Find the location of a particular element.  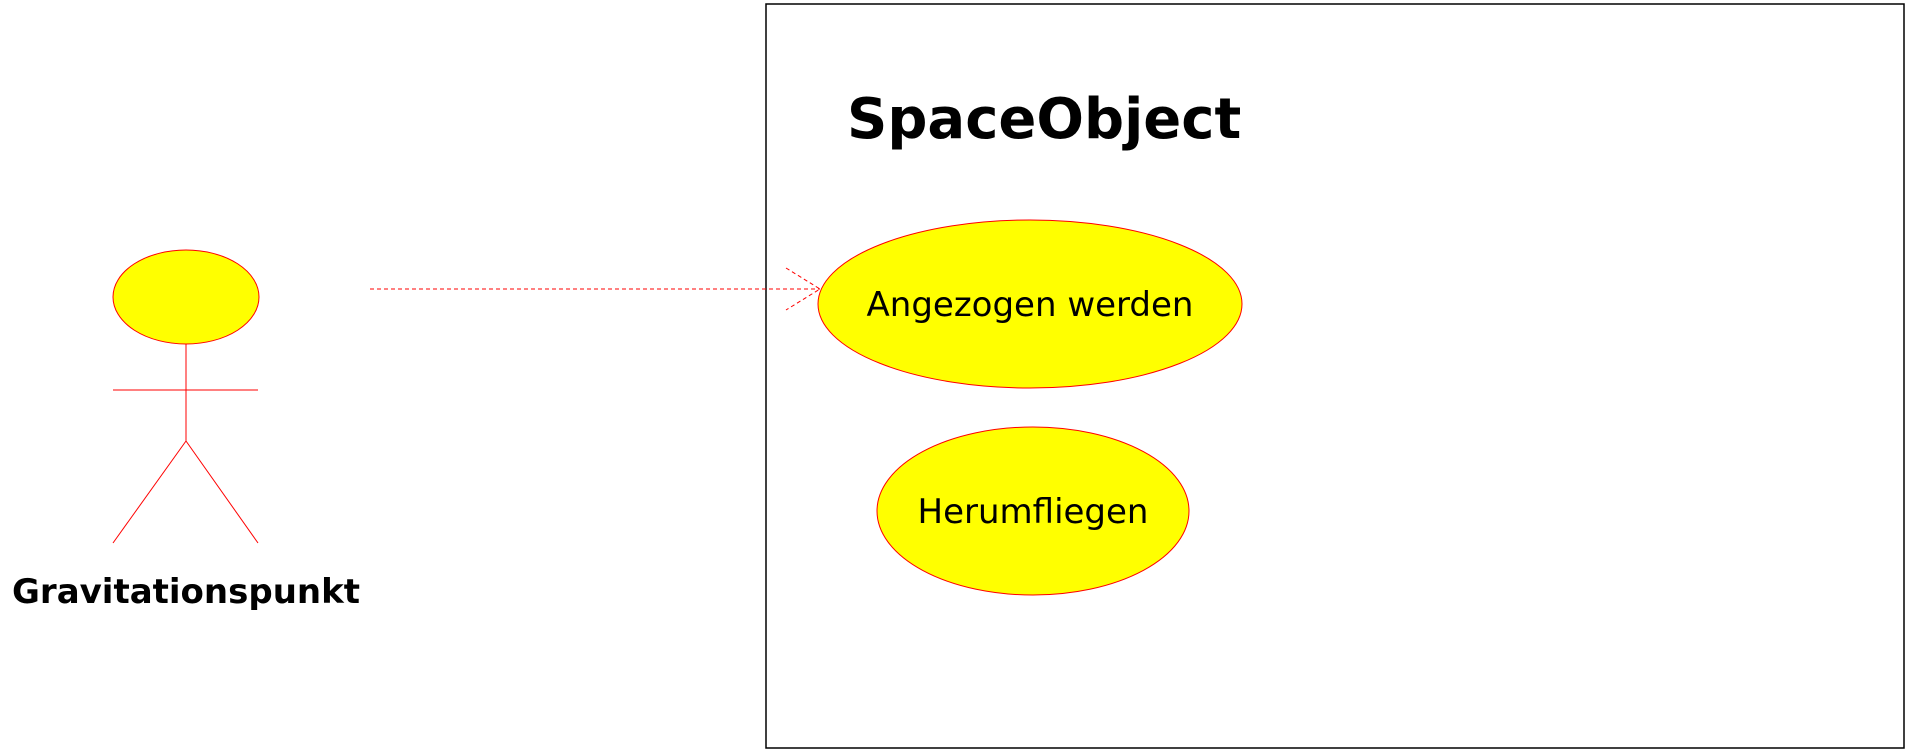

use-case-angezogen-werden: Angezogen werden is located at coordinates (1030, 304).